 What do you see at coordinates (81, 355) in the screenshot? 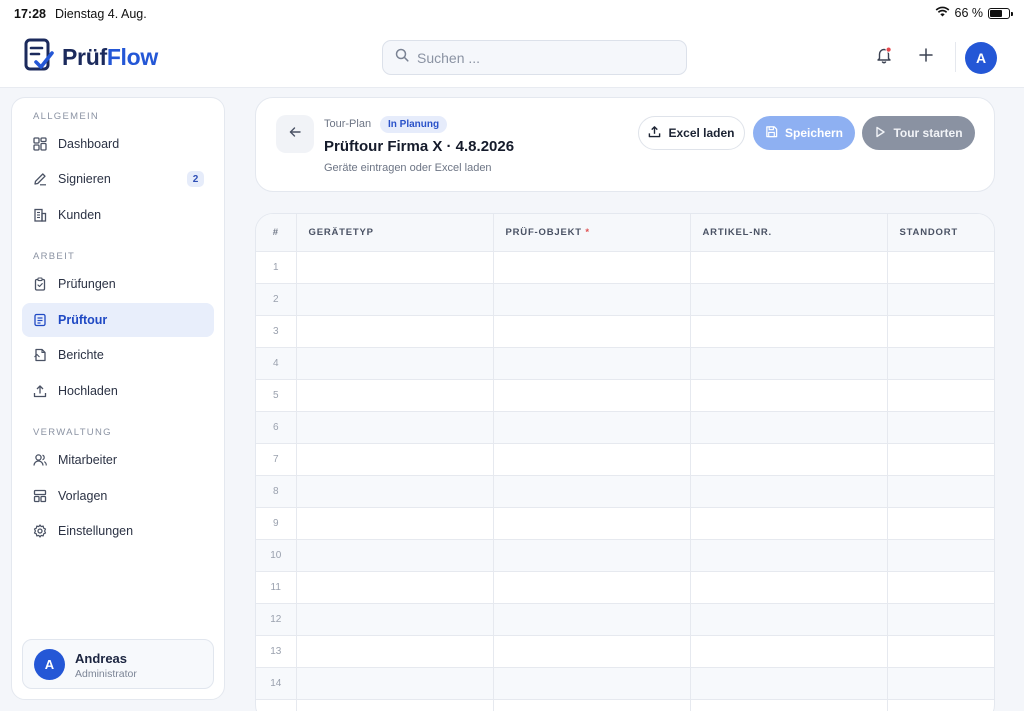
I see `sidebar-item-label: Berichte` at bounding box center [81, 355].